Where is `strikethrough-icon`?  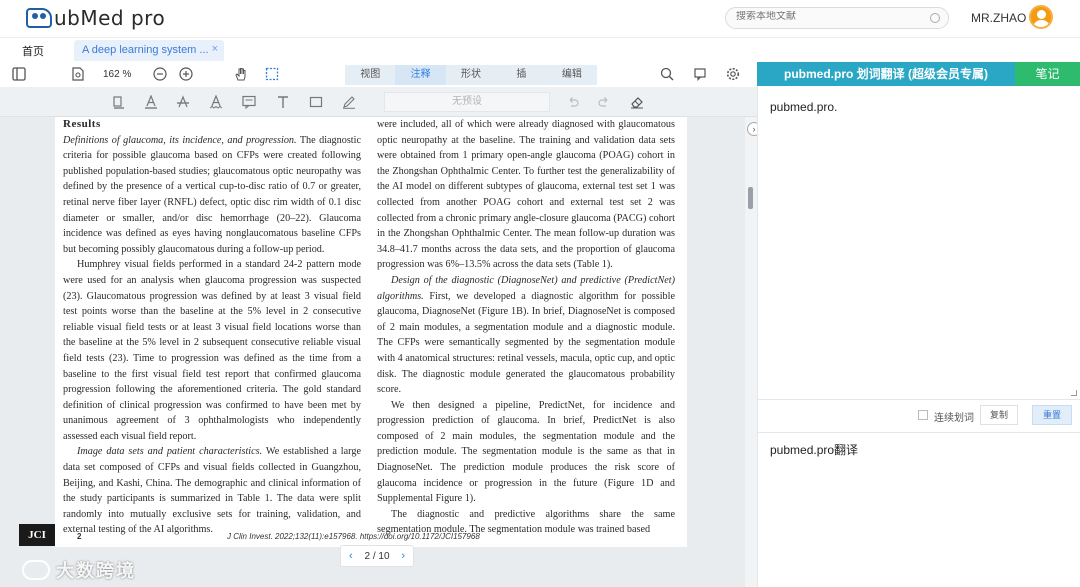 strikethrough-icon is located at coordinates (183, 103).